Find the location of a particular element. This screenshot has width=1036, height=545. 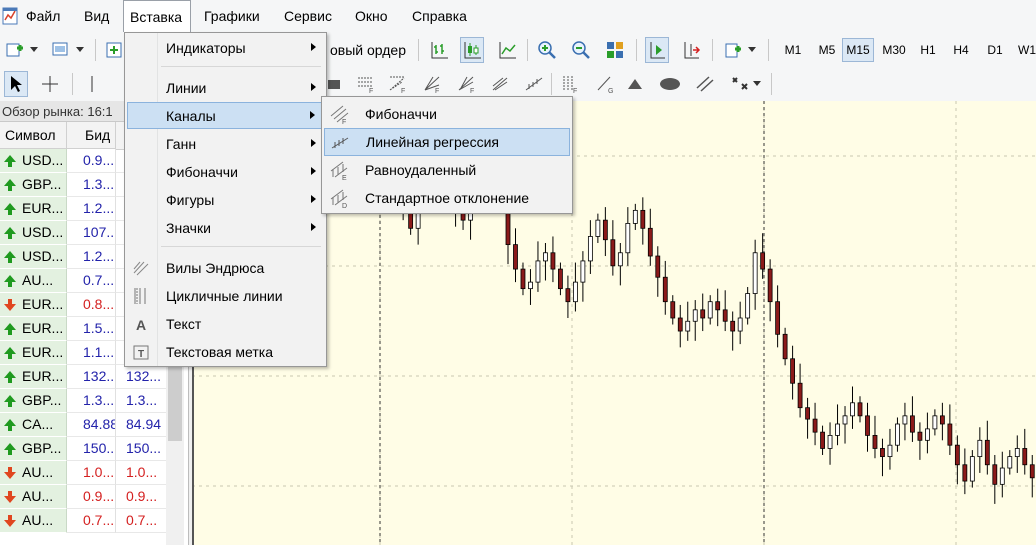

chevron-down-icon is located at coordinates (752, 49).